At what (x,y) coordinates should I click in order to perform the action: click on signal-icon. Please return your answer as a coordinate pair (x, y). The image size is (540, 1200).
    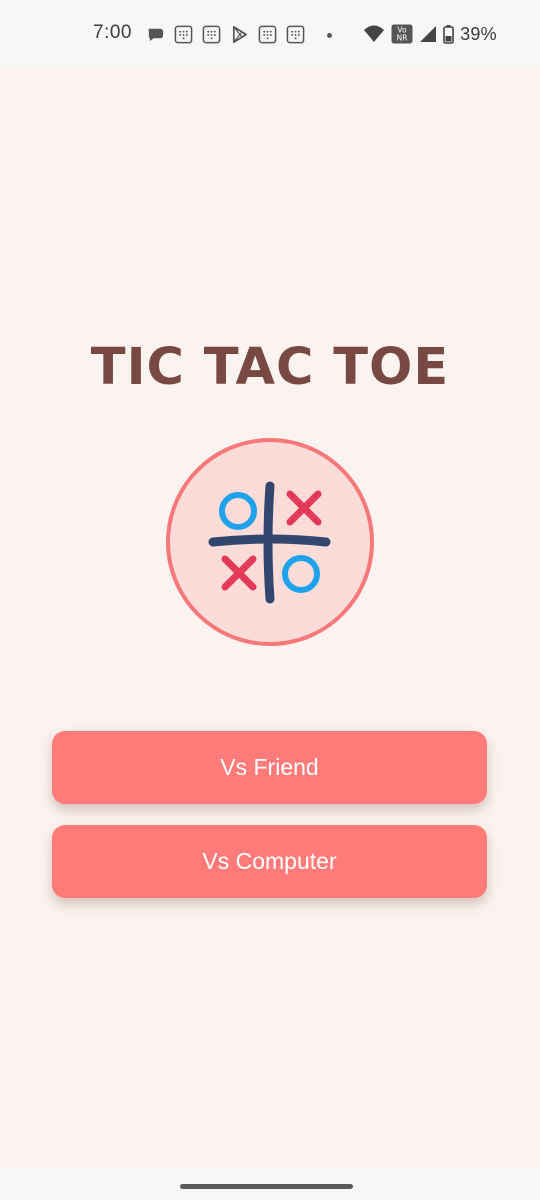
    Looking at the image, I should click on (428, 34).